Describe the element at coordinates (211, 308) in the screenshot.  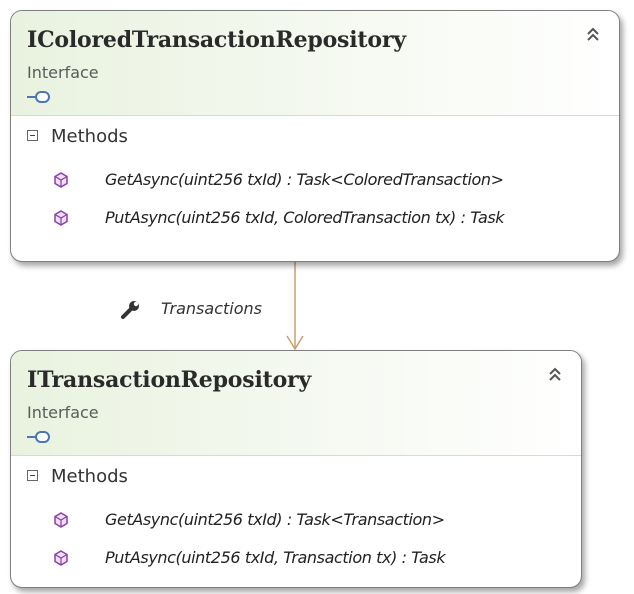
I see `association-label: Transactions` at that location.